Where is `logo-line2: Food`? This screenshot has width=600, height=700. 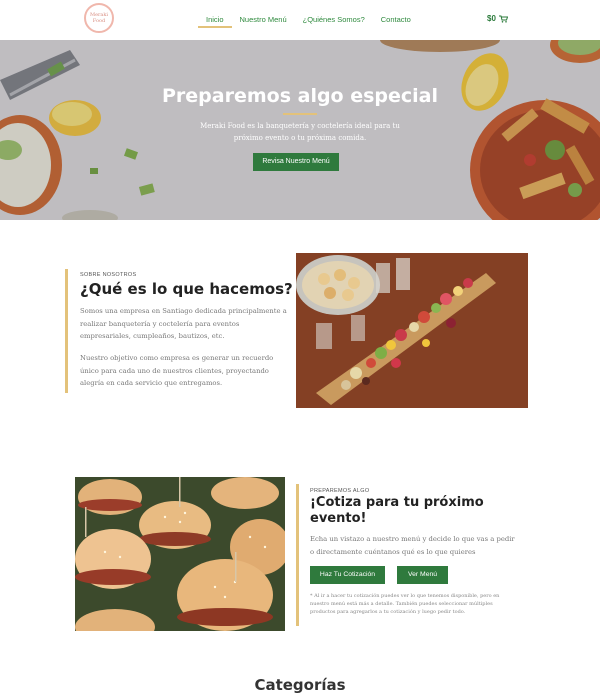
logo-line2: Food is located at coordinates (99, 21).